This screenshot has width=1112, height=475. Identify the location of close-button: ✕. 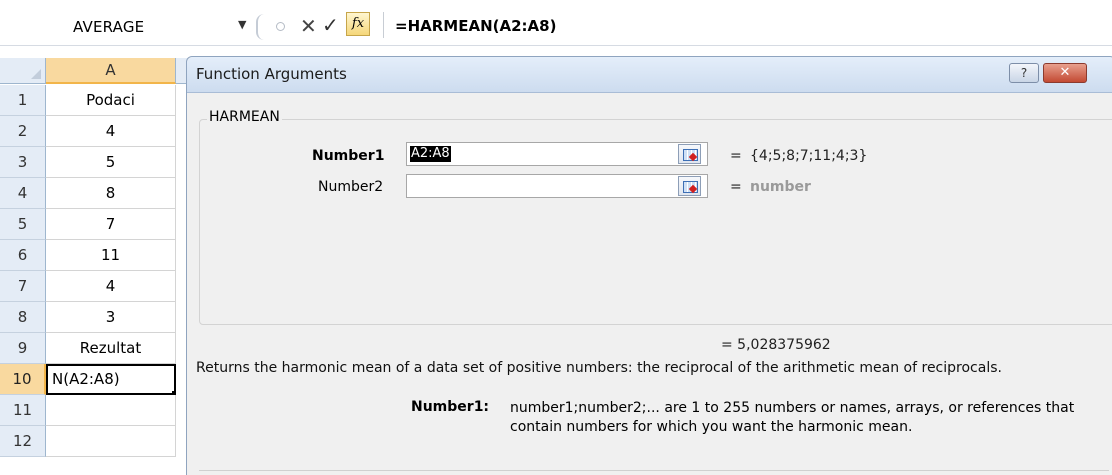
(1065, 73).